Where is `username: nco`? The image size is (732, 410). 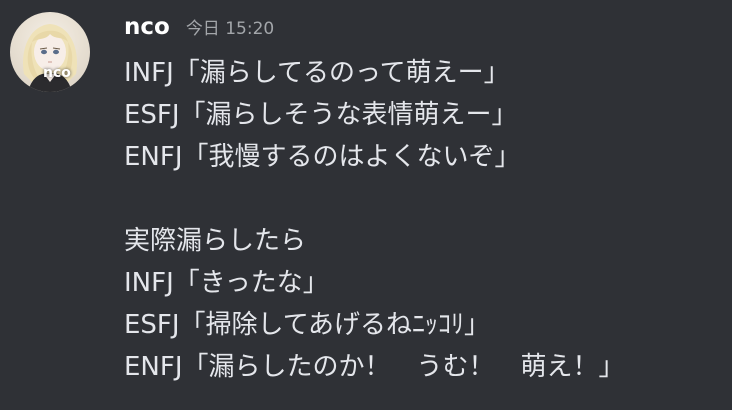
username: nco is located at coordinates (147, 27).